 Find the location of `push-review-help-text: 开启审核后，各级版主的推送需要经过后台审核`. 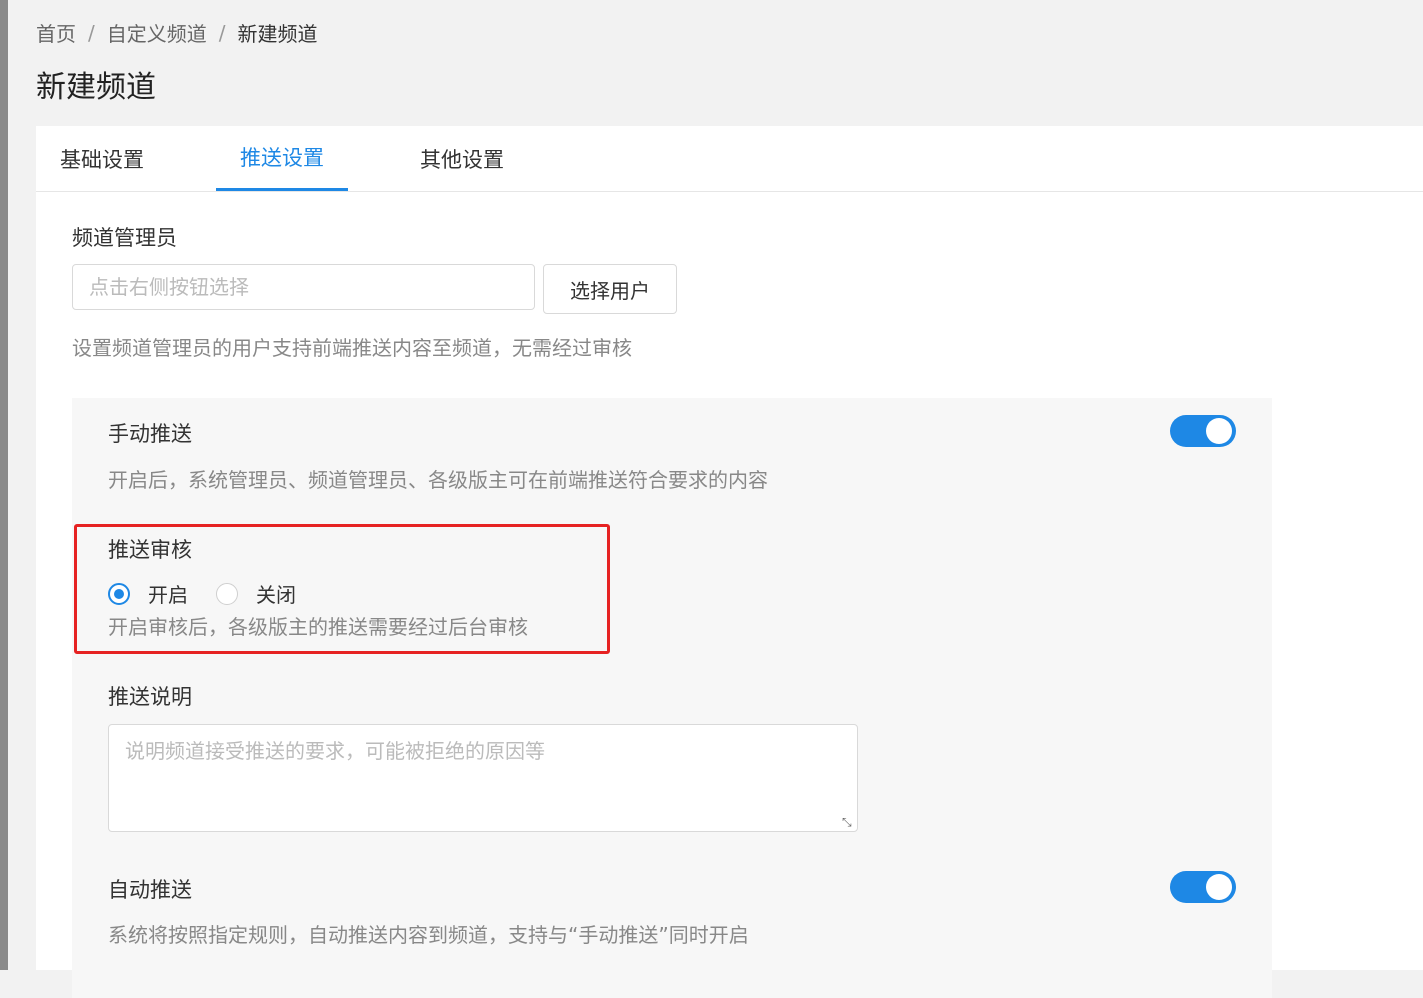

push-review-help-text: 开启审核后，各级版主的推送需要经过后台审核 is located at coordinates (318, 625).